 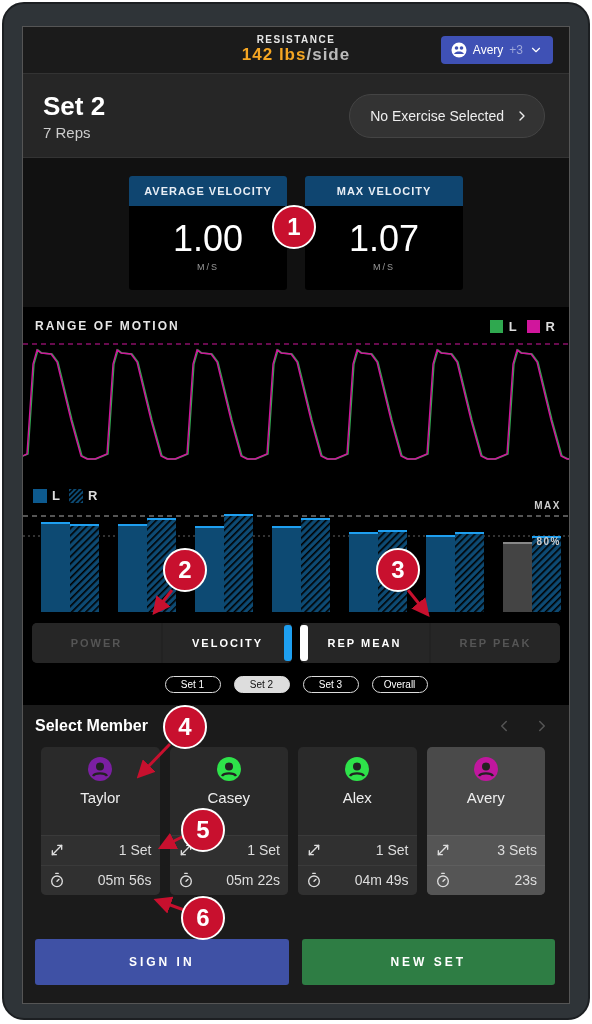 What do you see at coordinates (40, 495) in the screenshot?
I see `solid-swatch-icon` at bounding box center [40, 495].